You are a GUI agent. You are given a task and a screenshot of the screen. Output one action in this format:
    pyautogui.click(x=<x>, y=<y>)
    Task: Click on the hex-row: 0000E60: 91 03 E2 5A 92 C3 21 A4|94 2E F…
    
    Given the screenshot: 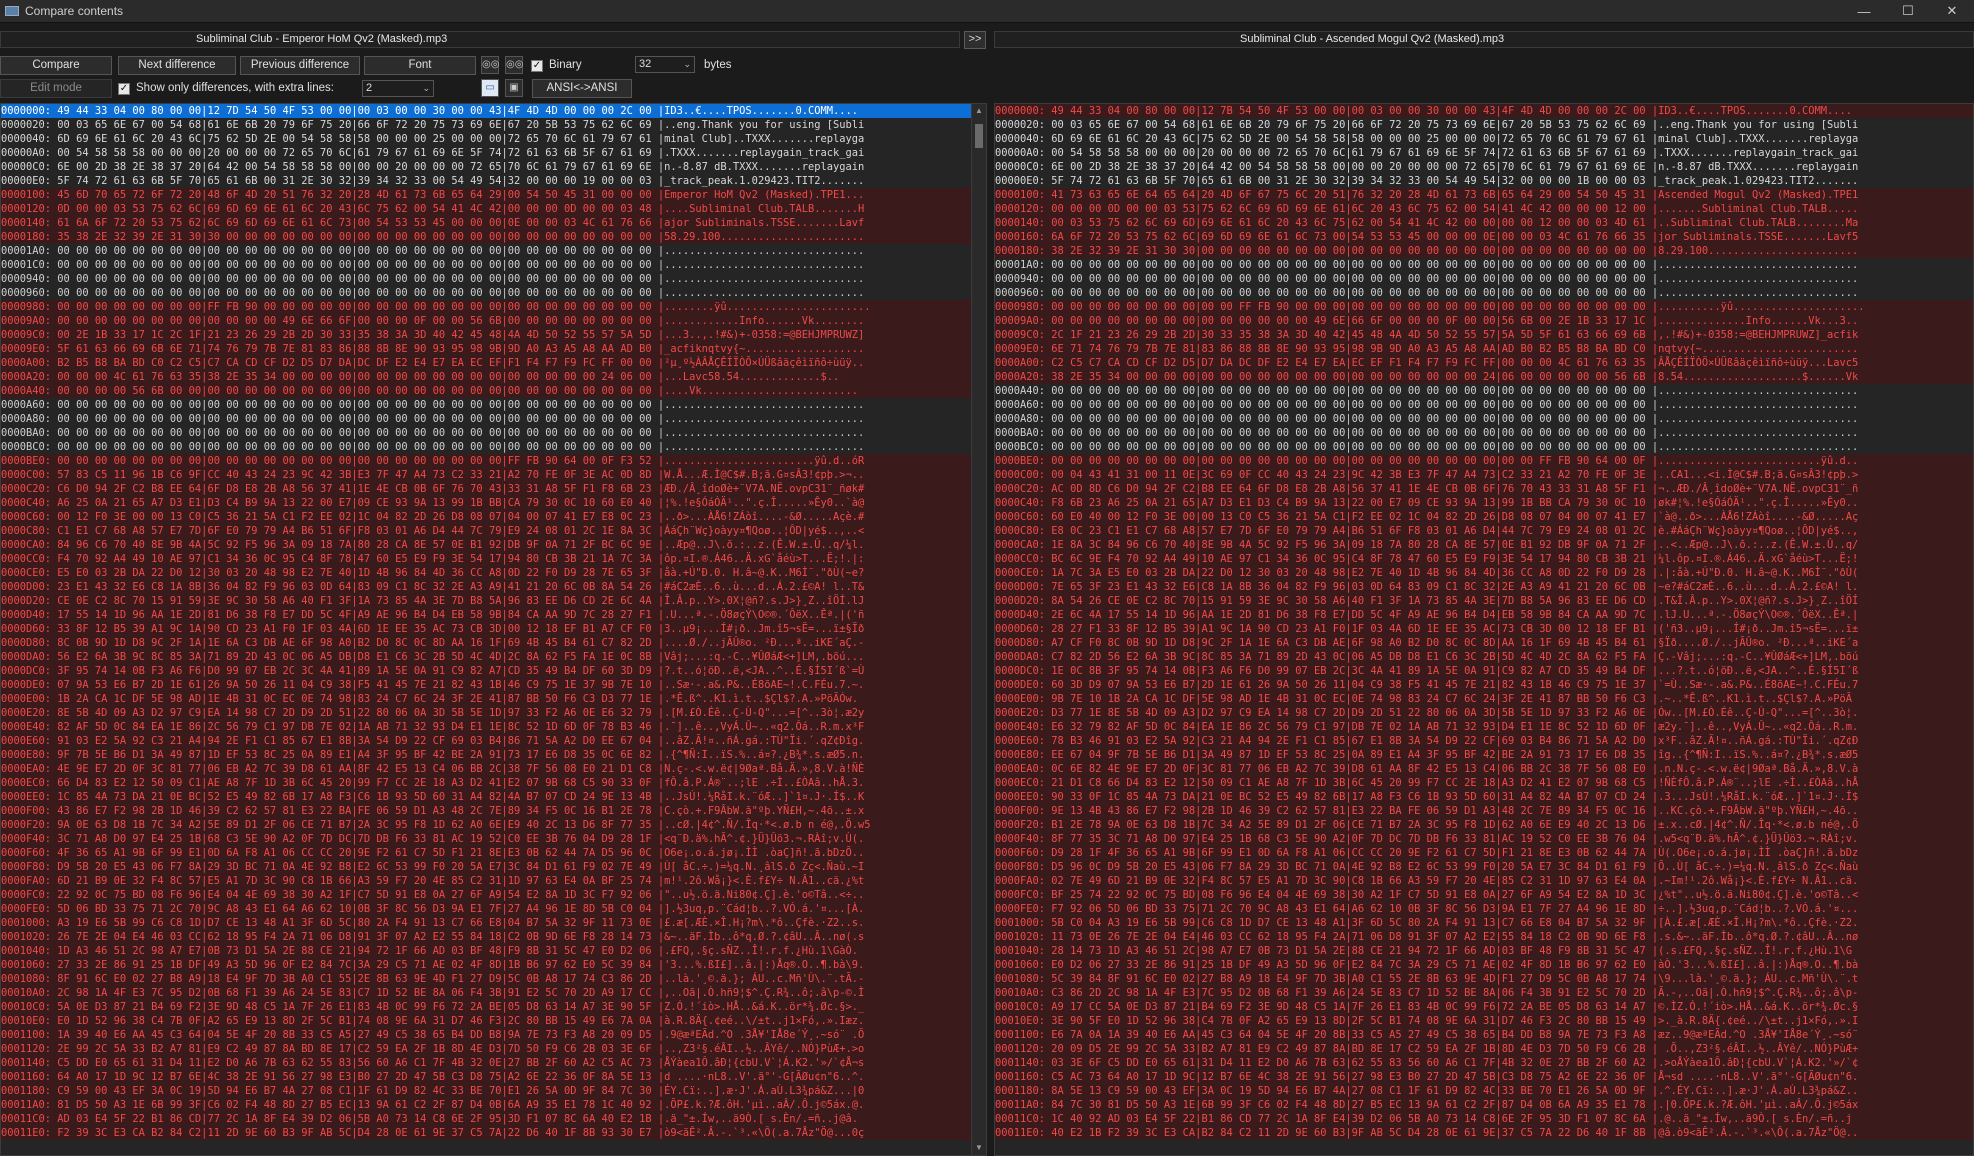 What is the action you would take?
    pyautogui.click(x=493, y=741)
    